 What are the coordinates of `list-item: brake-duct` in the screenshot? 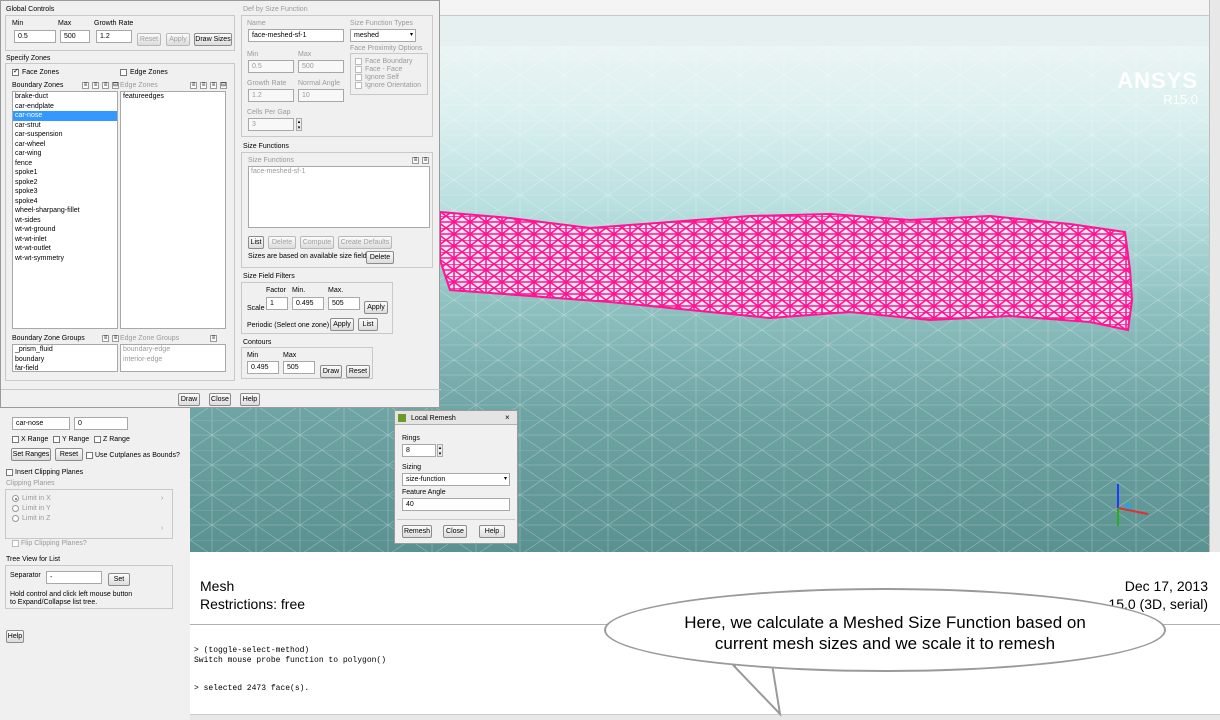 It's located at (65, 97).